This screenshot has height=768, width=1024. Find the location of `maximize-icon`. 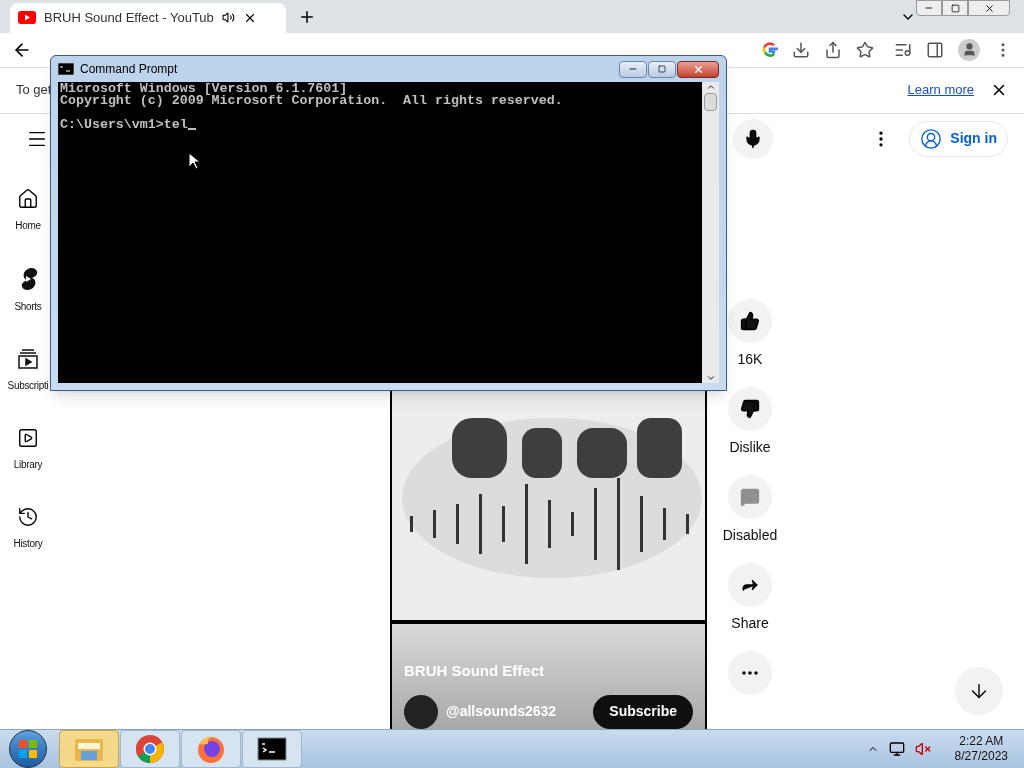

maximize-icon is located at coordinates (662, 69).